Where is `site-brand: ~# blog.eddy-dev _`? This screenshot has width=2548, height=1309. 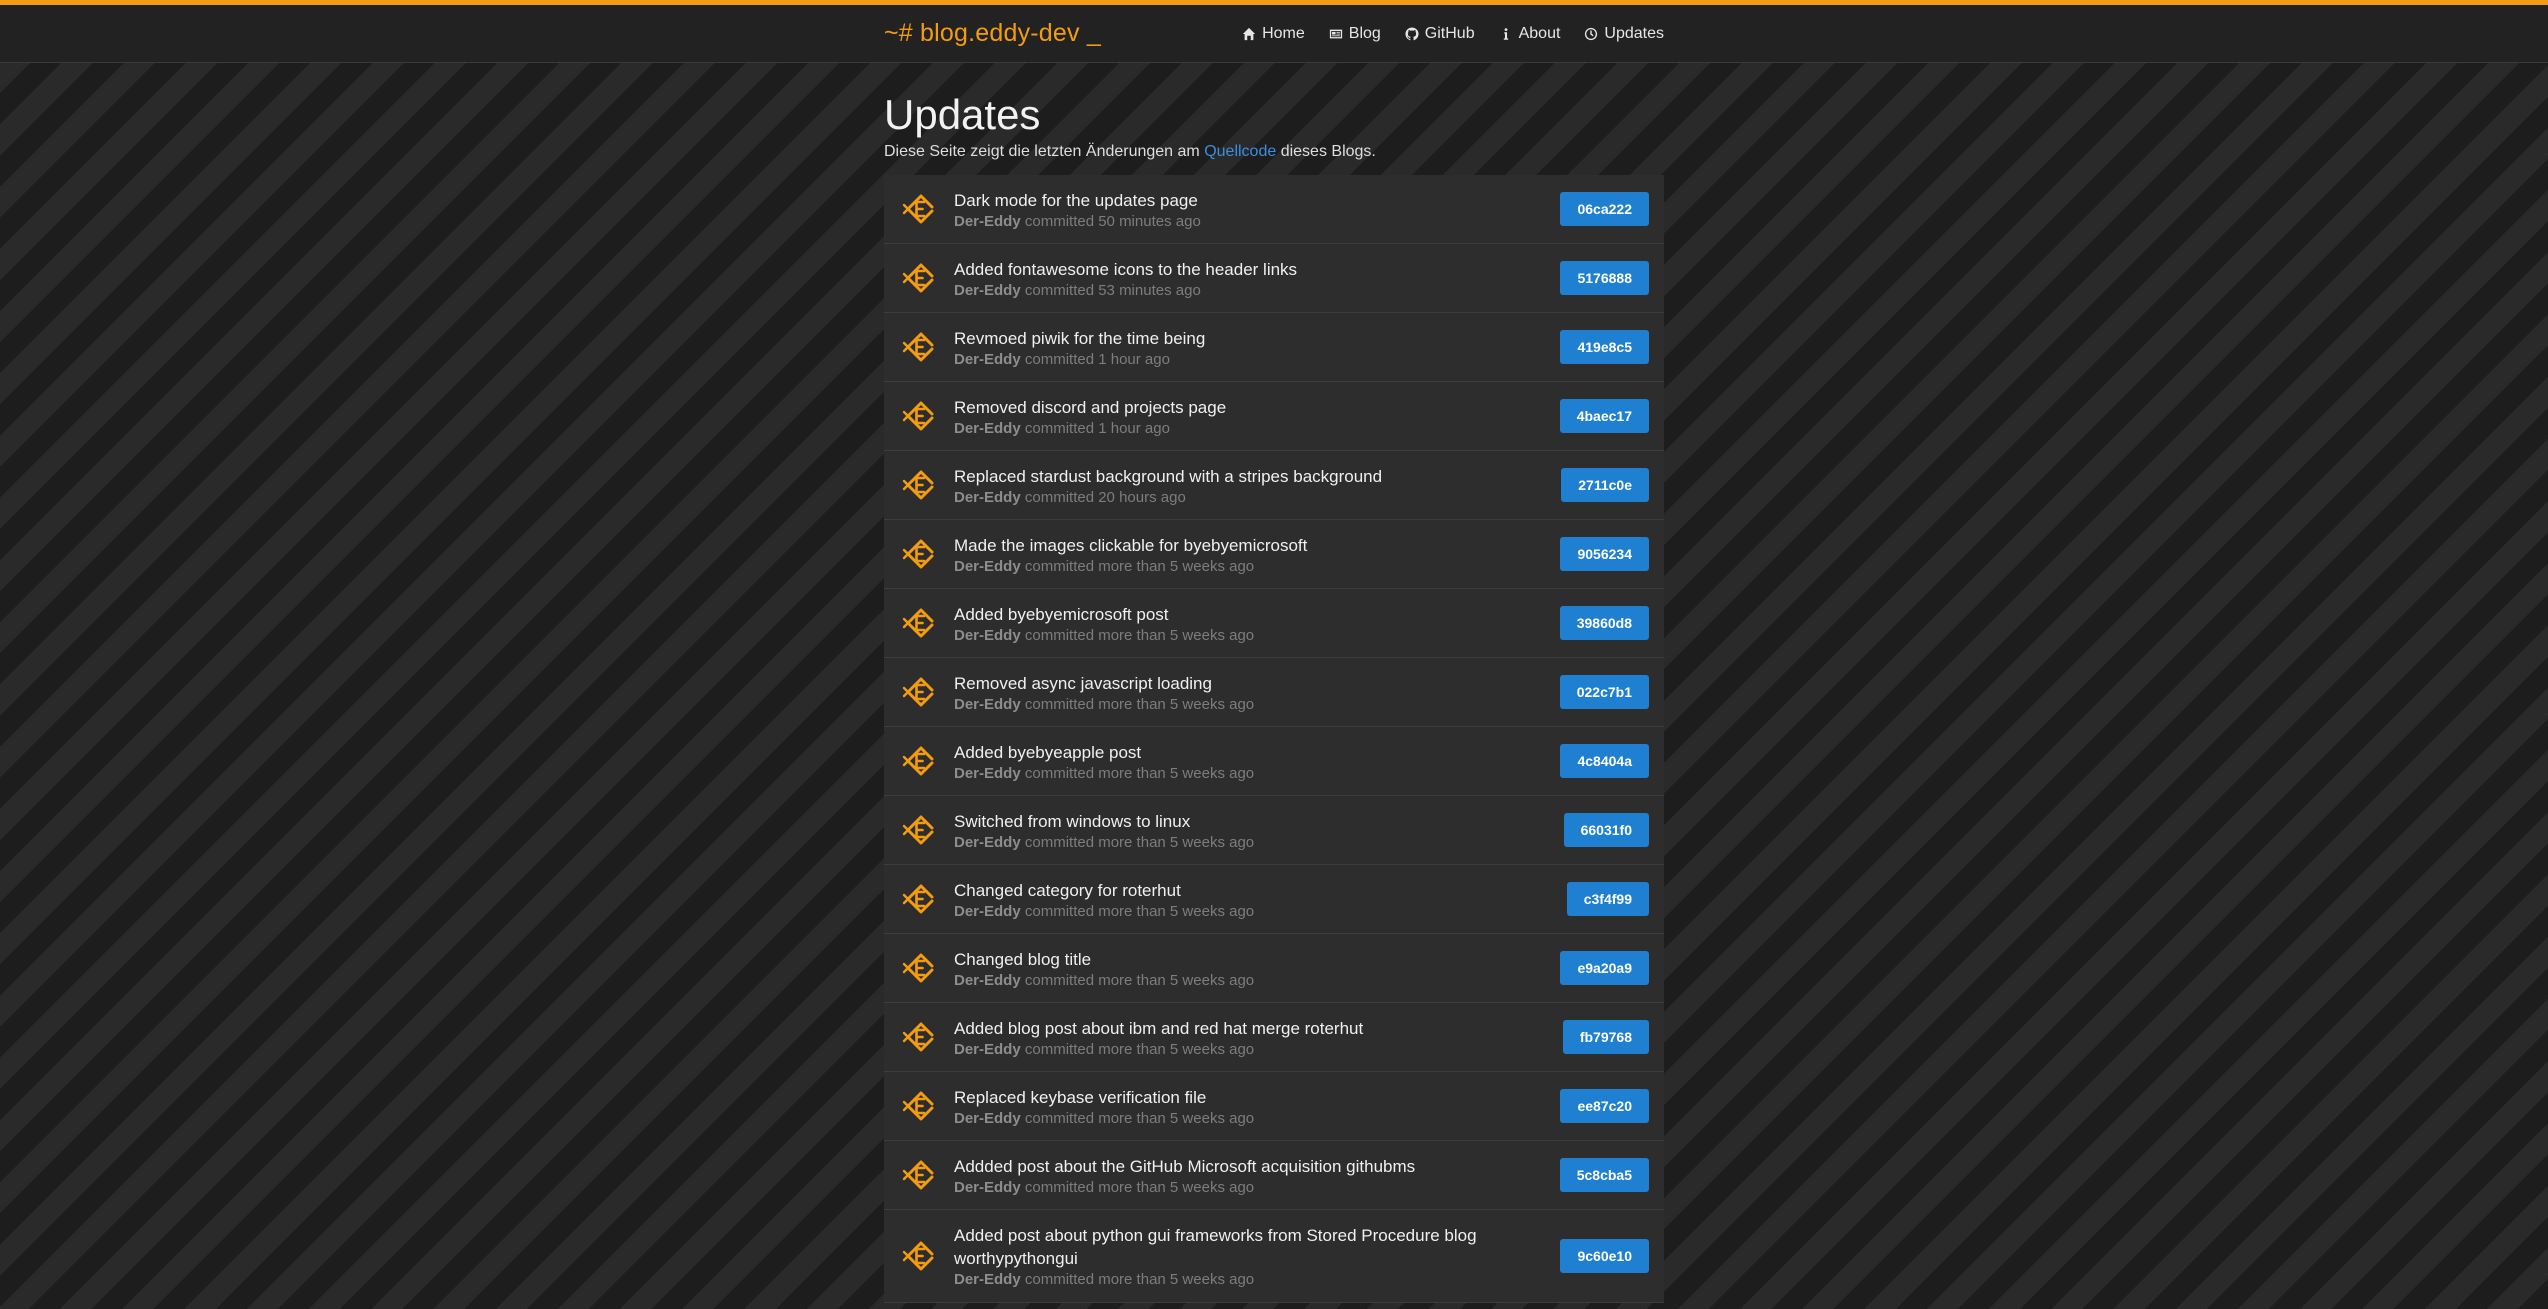
site-brand: ~# blog.eddy-dev _ is located at coordinates (992, 33).